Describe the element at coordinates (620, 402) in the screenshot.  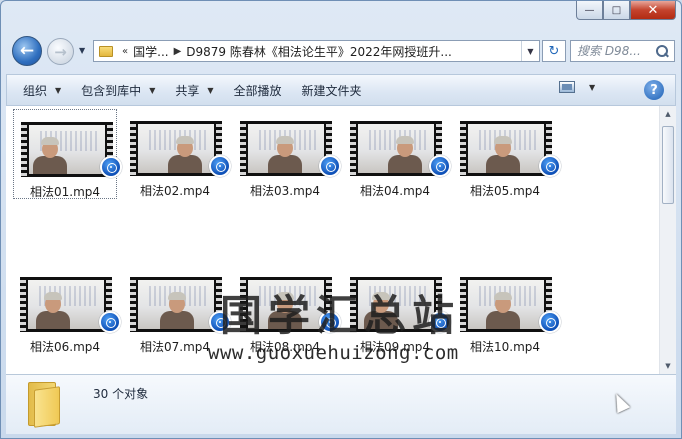
I see `mouse-cursor-icon` at that location.